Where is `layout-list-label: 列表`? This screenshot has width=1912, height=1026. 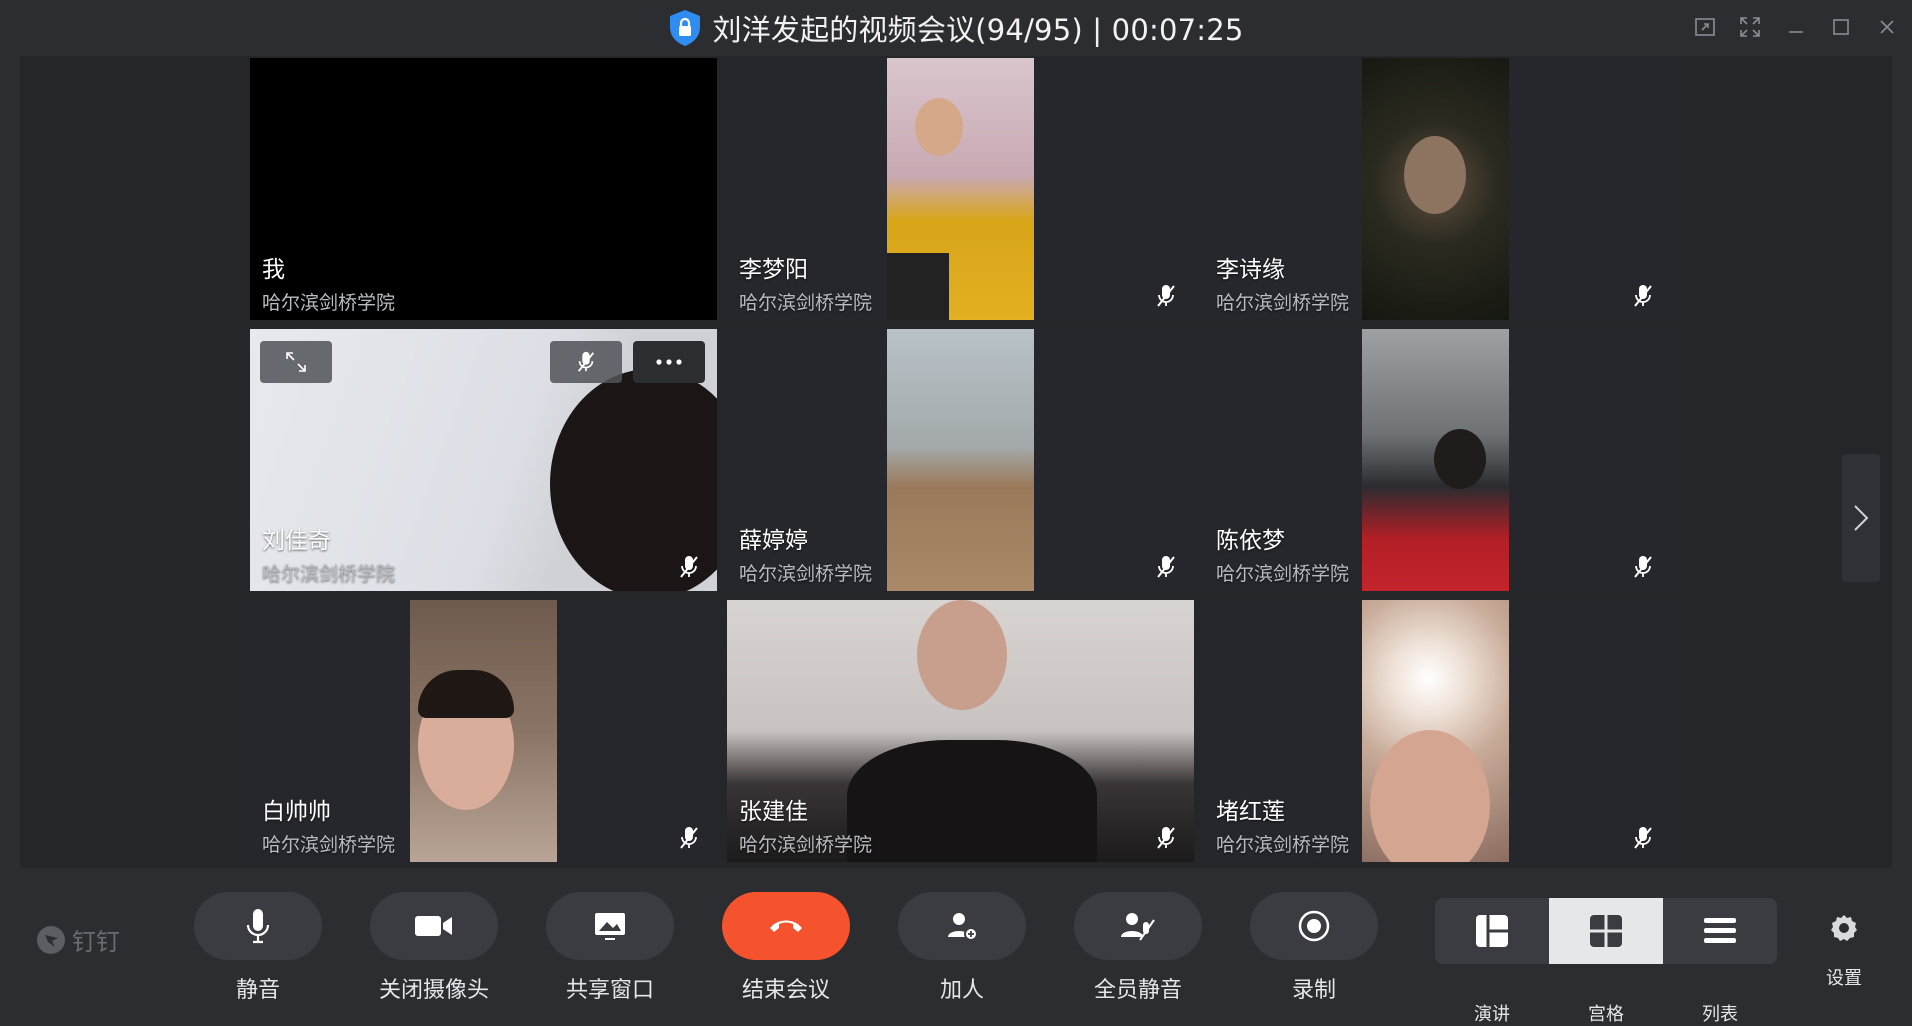
layout-list-label: 列表 is located at coordinates (1720, 1014).